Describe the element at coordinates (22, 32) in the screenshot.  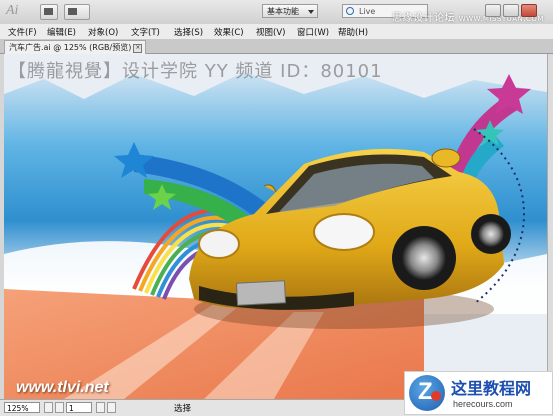
I see `menu-file: 文件(F)` at that location.